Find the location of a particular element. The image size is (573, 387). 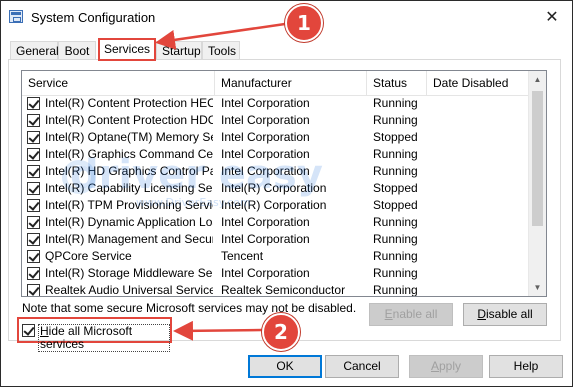

cancel-button: Cancel is located at coordinates (362, 366).